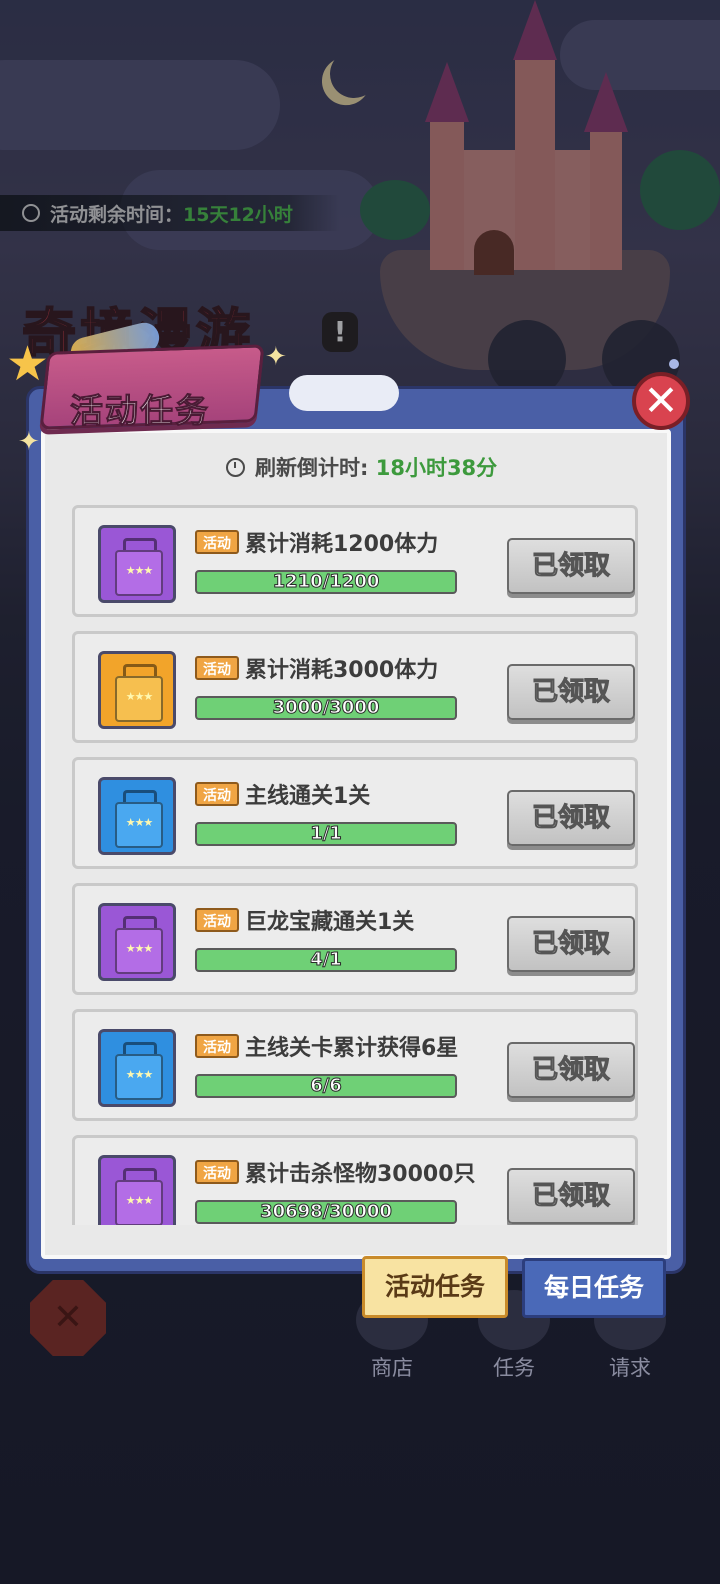 This screenshot has width=720, height=1584. Describe the element at coordinates (352, 1048) in the screenshot. I see `task-title: 主线关卡累计获得6星` at that location.